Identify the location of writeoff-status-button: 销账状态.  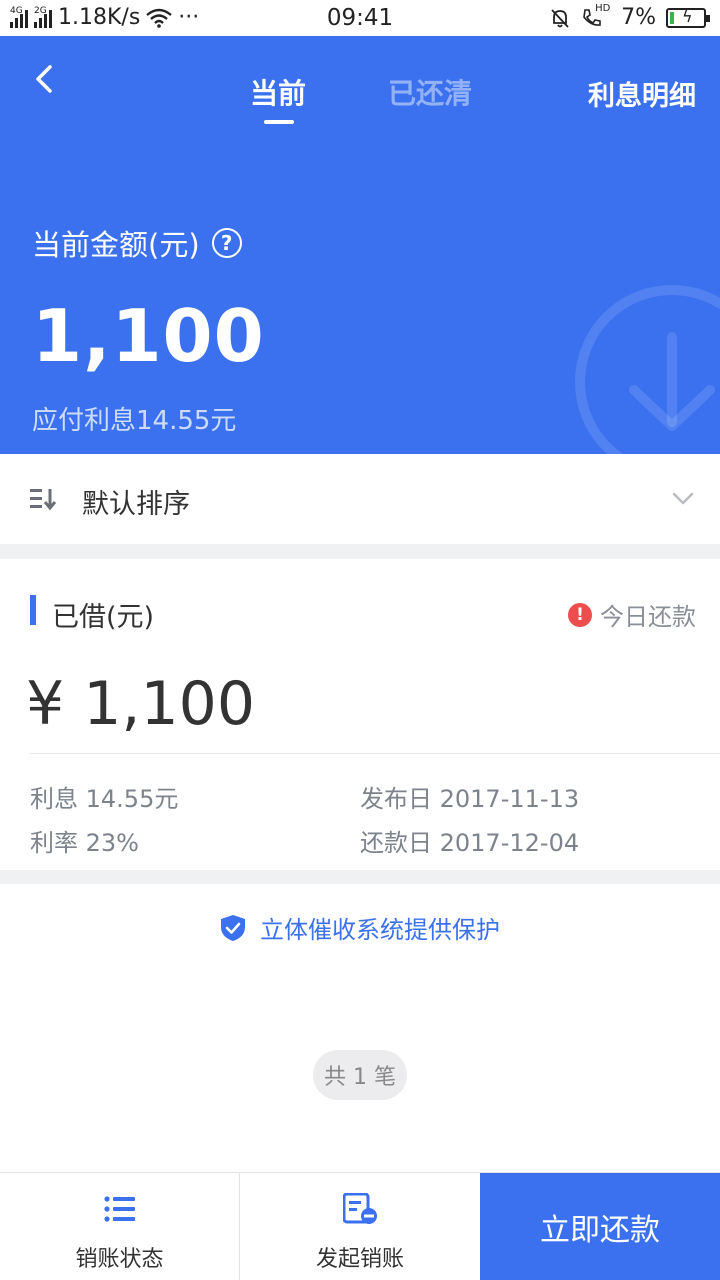
(120, 1226).